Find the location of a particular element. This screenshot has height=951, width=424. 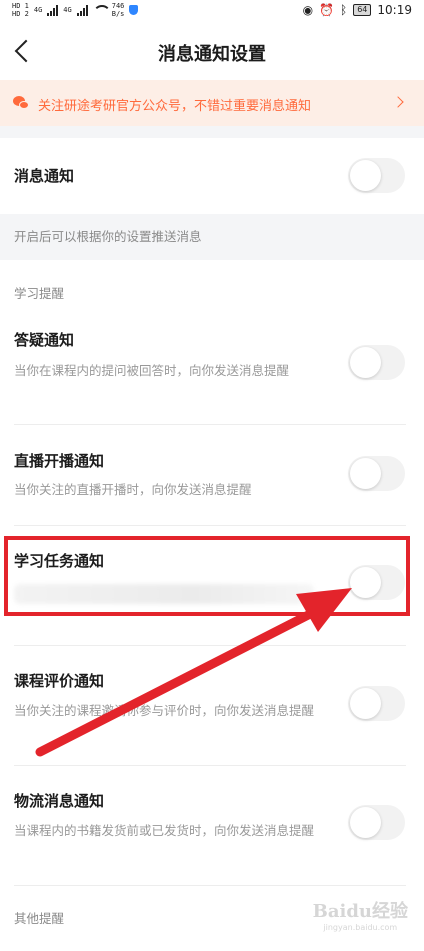

bluetooth-icon: ᛒ is located at coordinates (344, 10).